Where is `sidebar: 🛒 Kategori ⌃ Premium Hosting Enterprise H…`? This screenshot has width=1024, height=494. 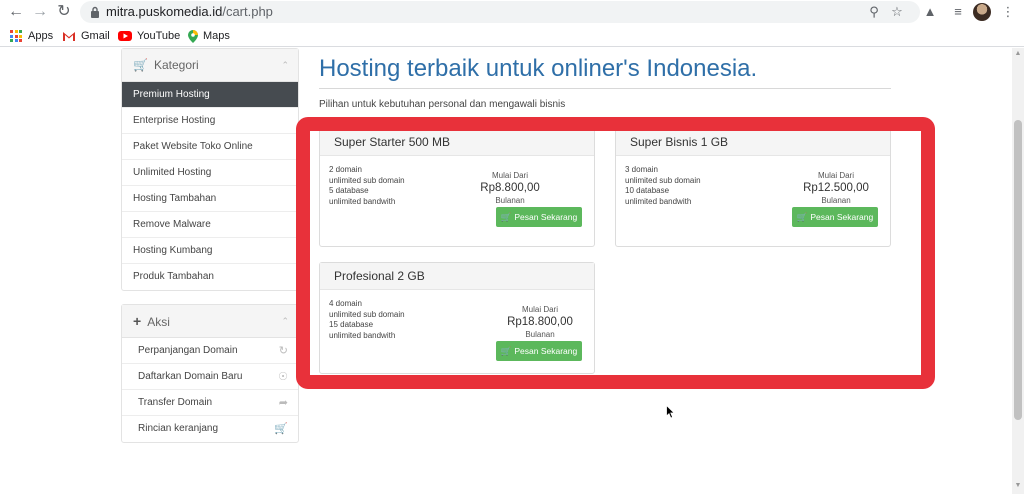
sidebar: 🛒 Kategori ⌃ Premium Hosting Enterprise H… is located at coordinates (210, 245).